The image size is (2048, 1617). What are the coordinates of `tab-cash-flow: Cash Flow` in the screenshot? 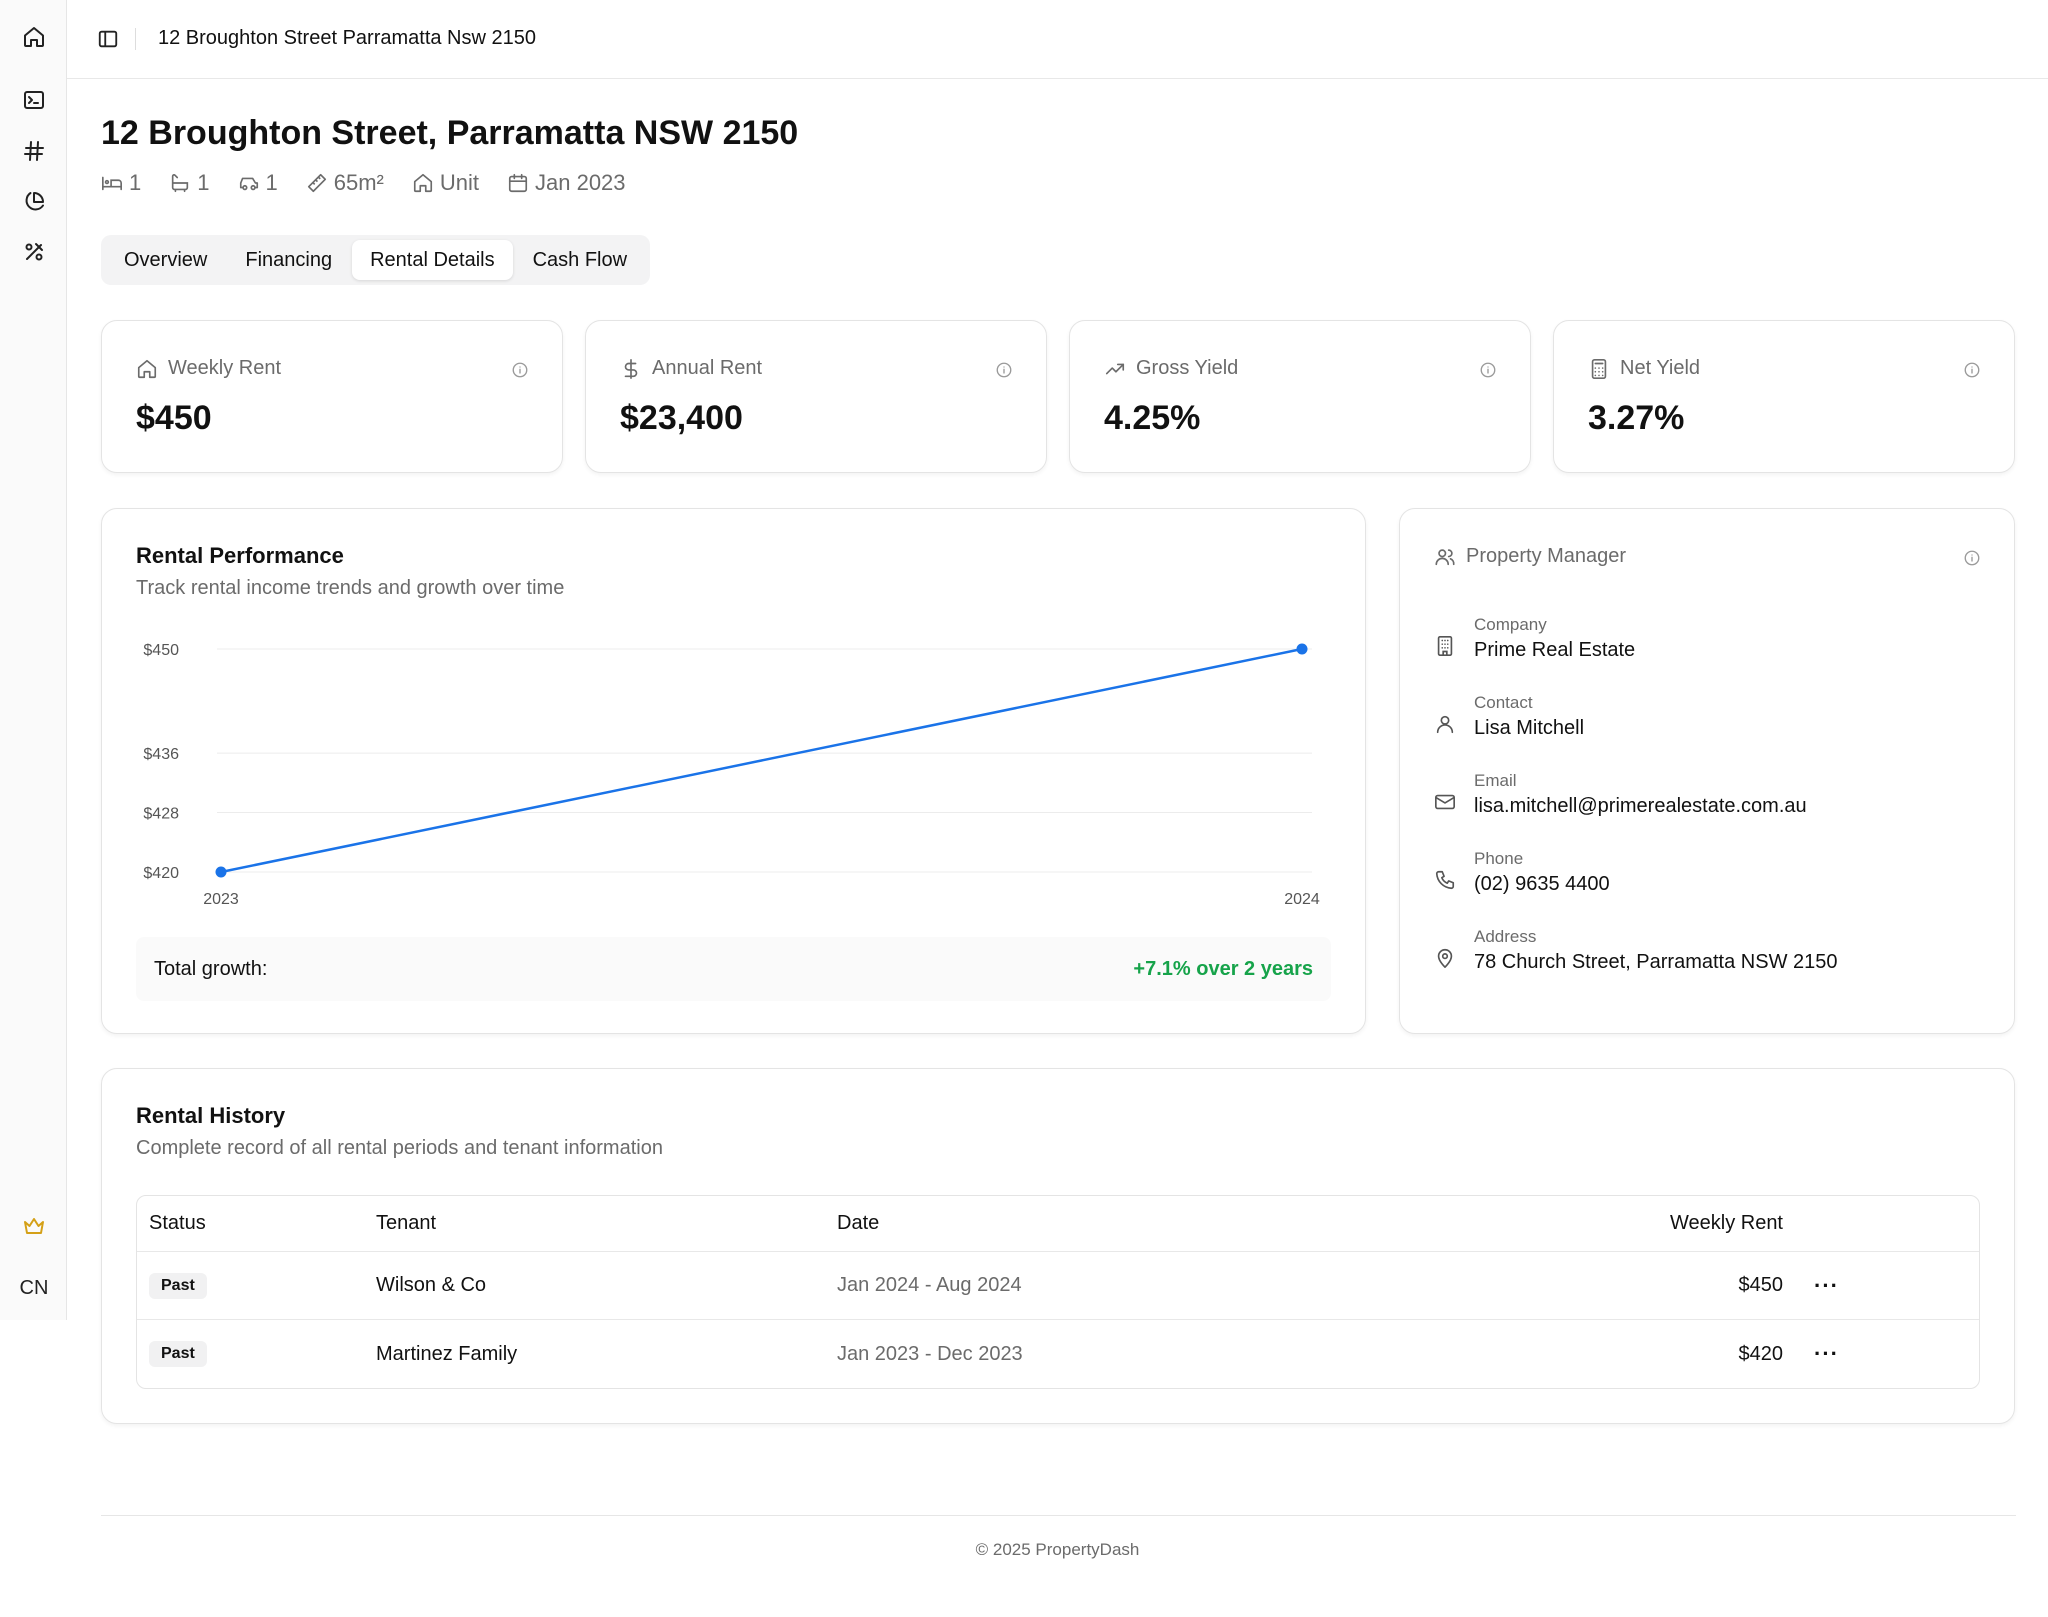 It's located at (580, 260).